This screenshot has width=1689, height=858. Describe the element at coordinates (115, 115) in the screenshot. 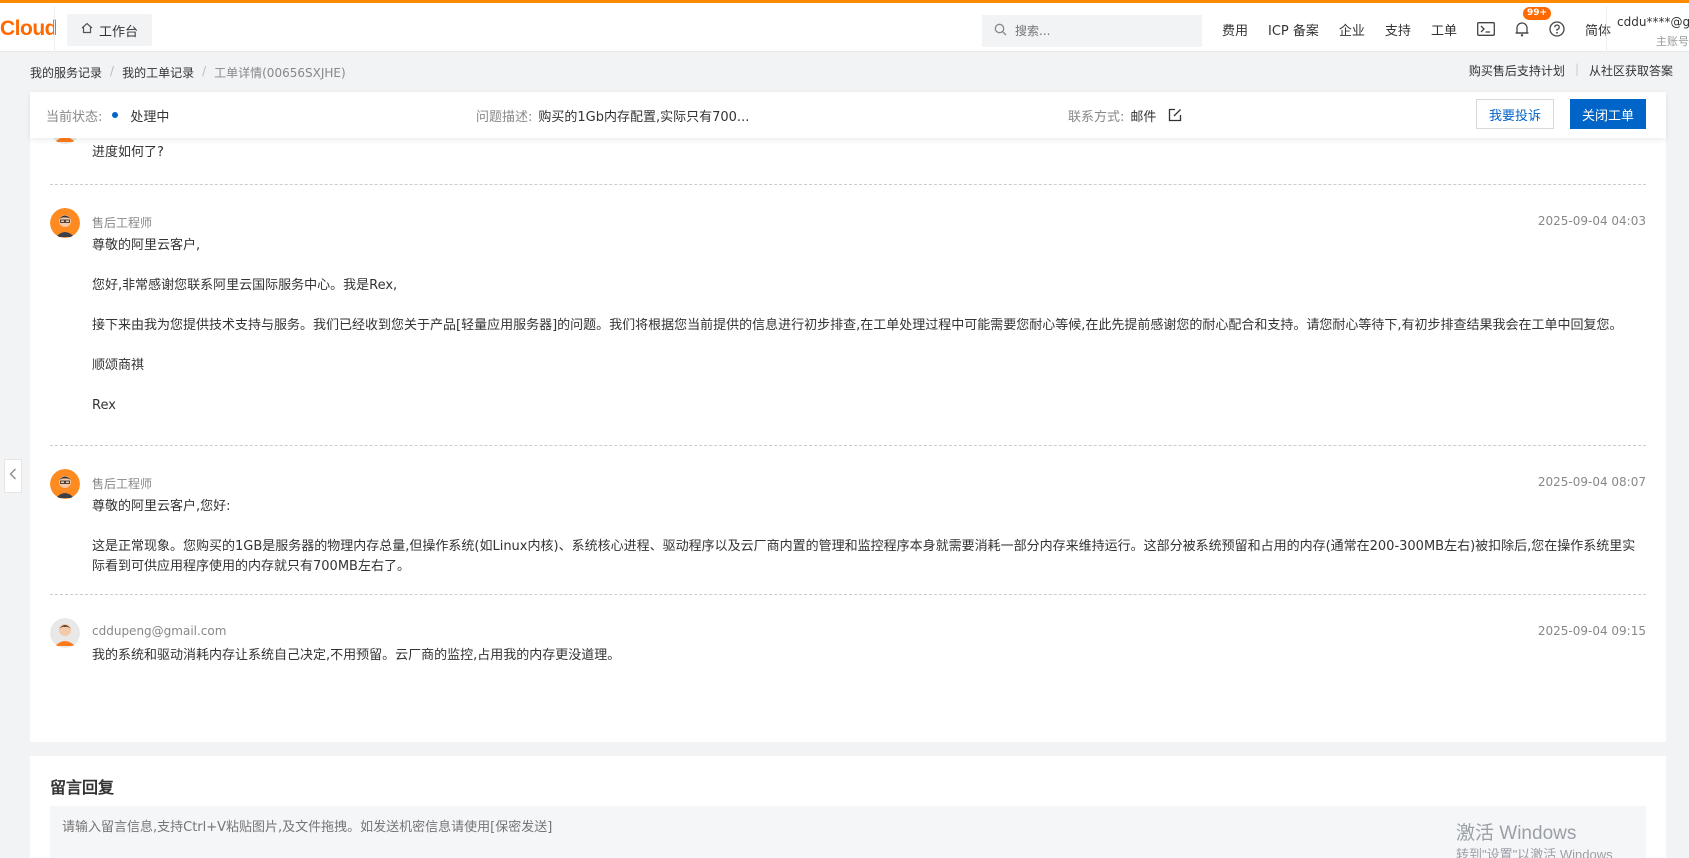

I see `status-dot-icon` at that location.